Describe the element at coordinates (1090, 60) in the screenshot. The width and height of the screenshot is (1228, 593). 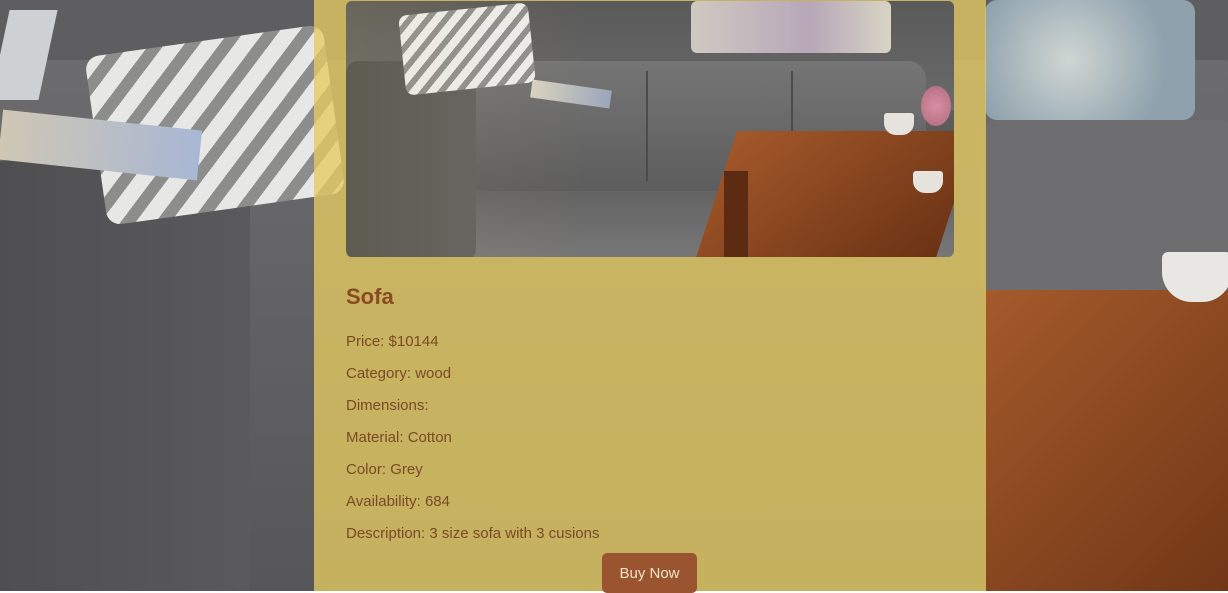
I see `background-pillow` at that location.